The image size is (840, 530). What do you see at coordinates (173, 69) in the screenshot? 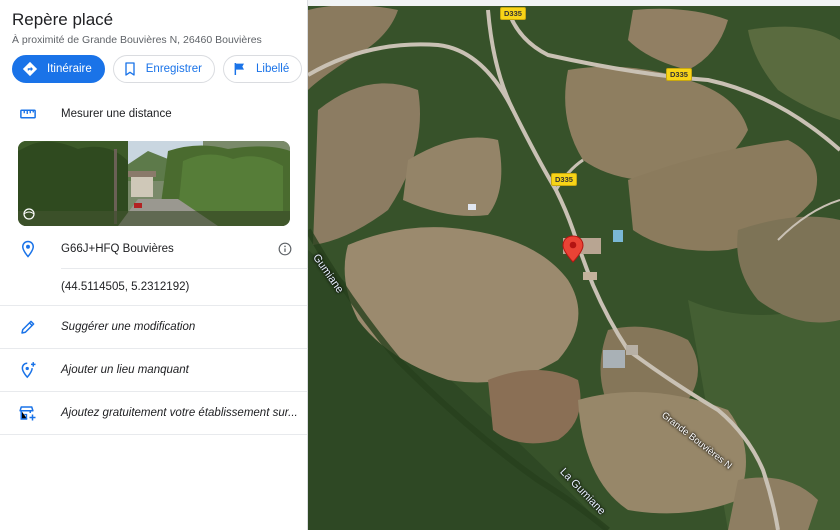
I see `save-label: Enregistrer` at bounding box center [173, 69].